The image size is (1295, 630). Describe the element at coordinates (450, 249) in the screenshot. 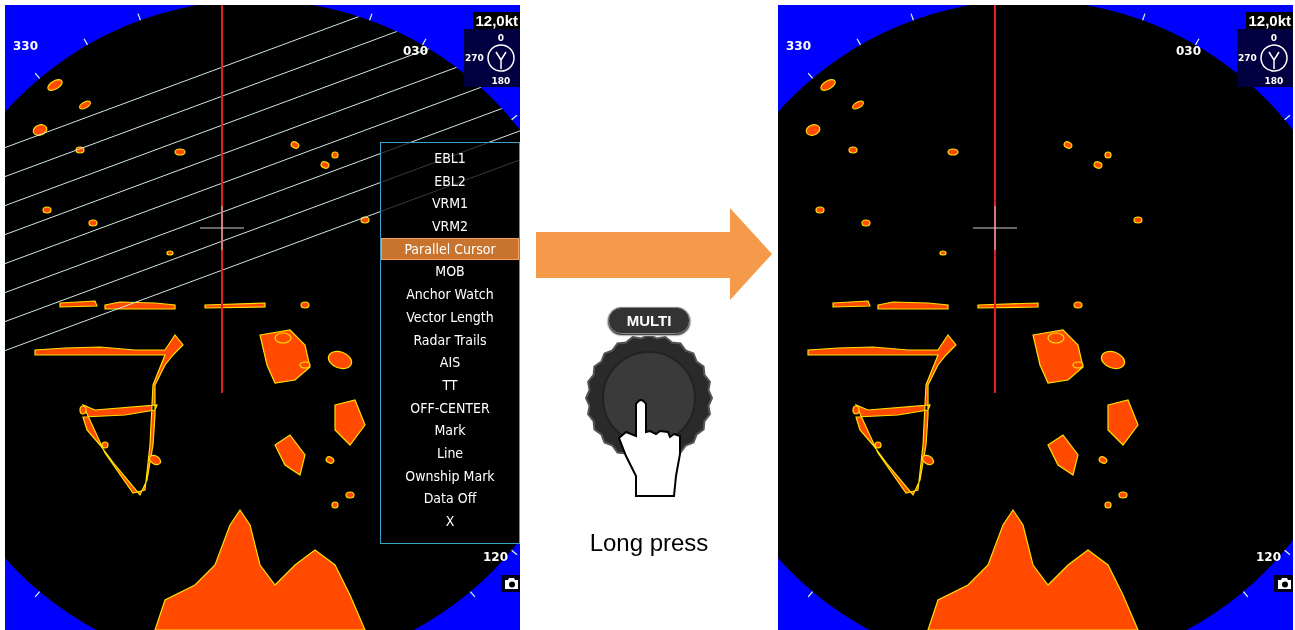

I see `menu-item: Parallel Cursor` at that location.